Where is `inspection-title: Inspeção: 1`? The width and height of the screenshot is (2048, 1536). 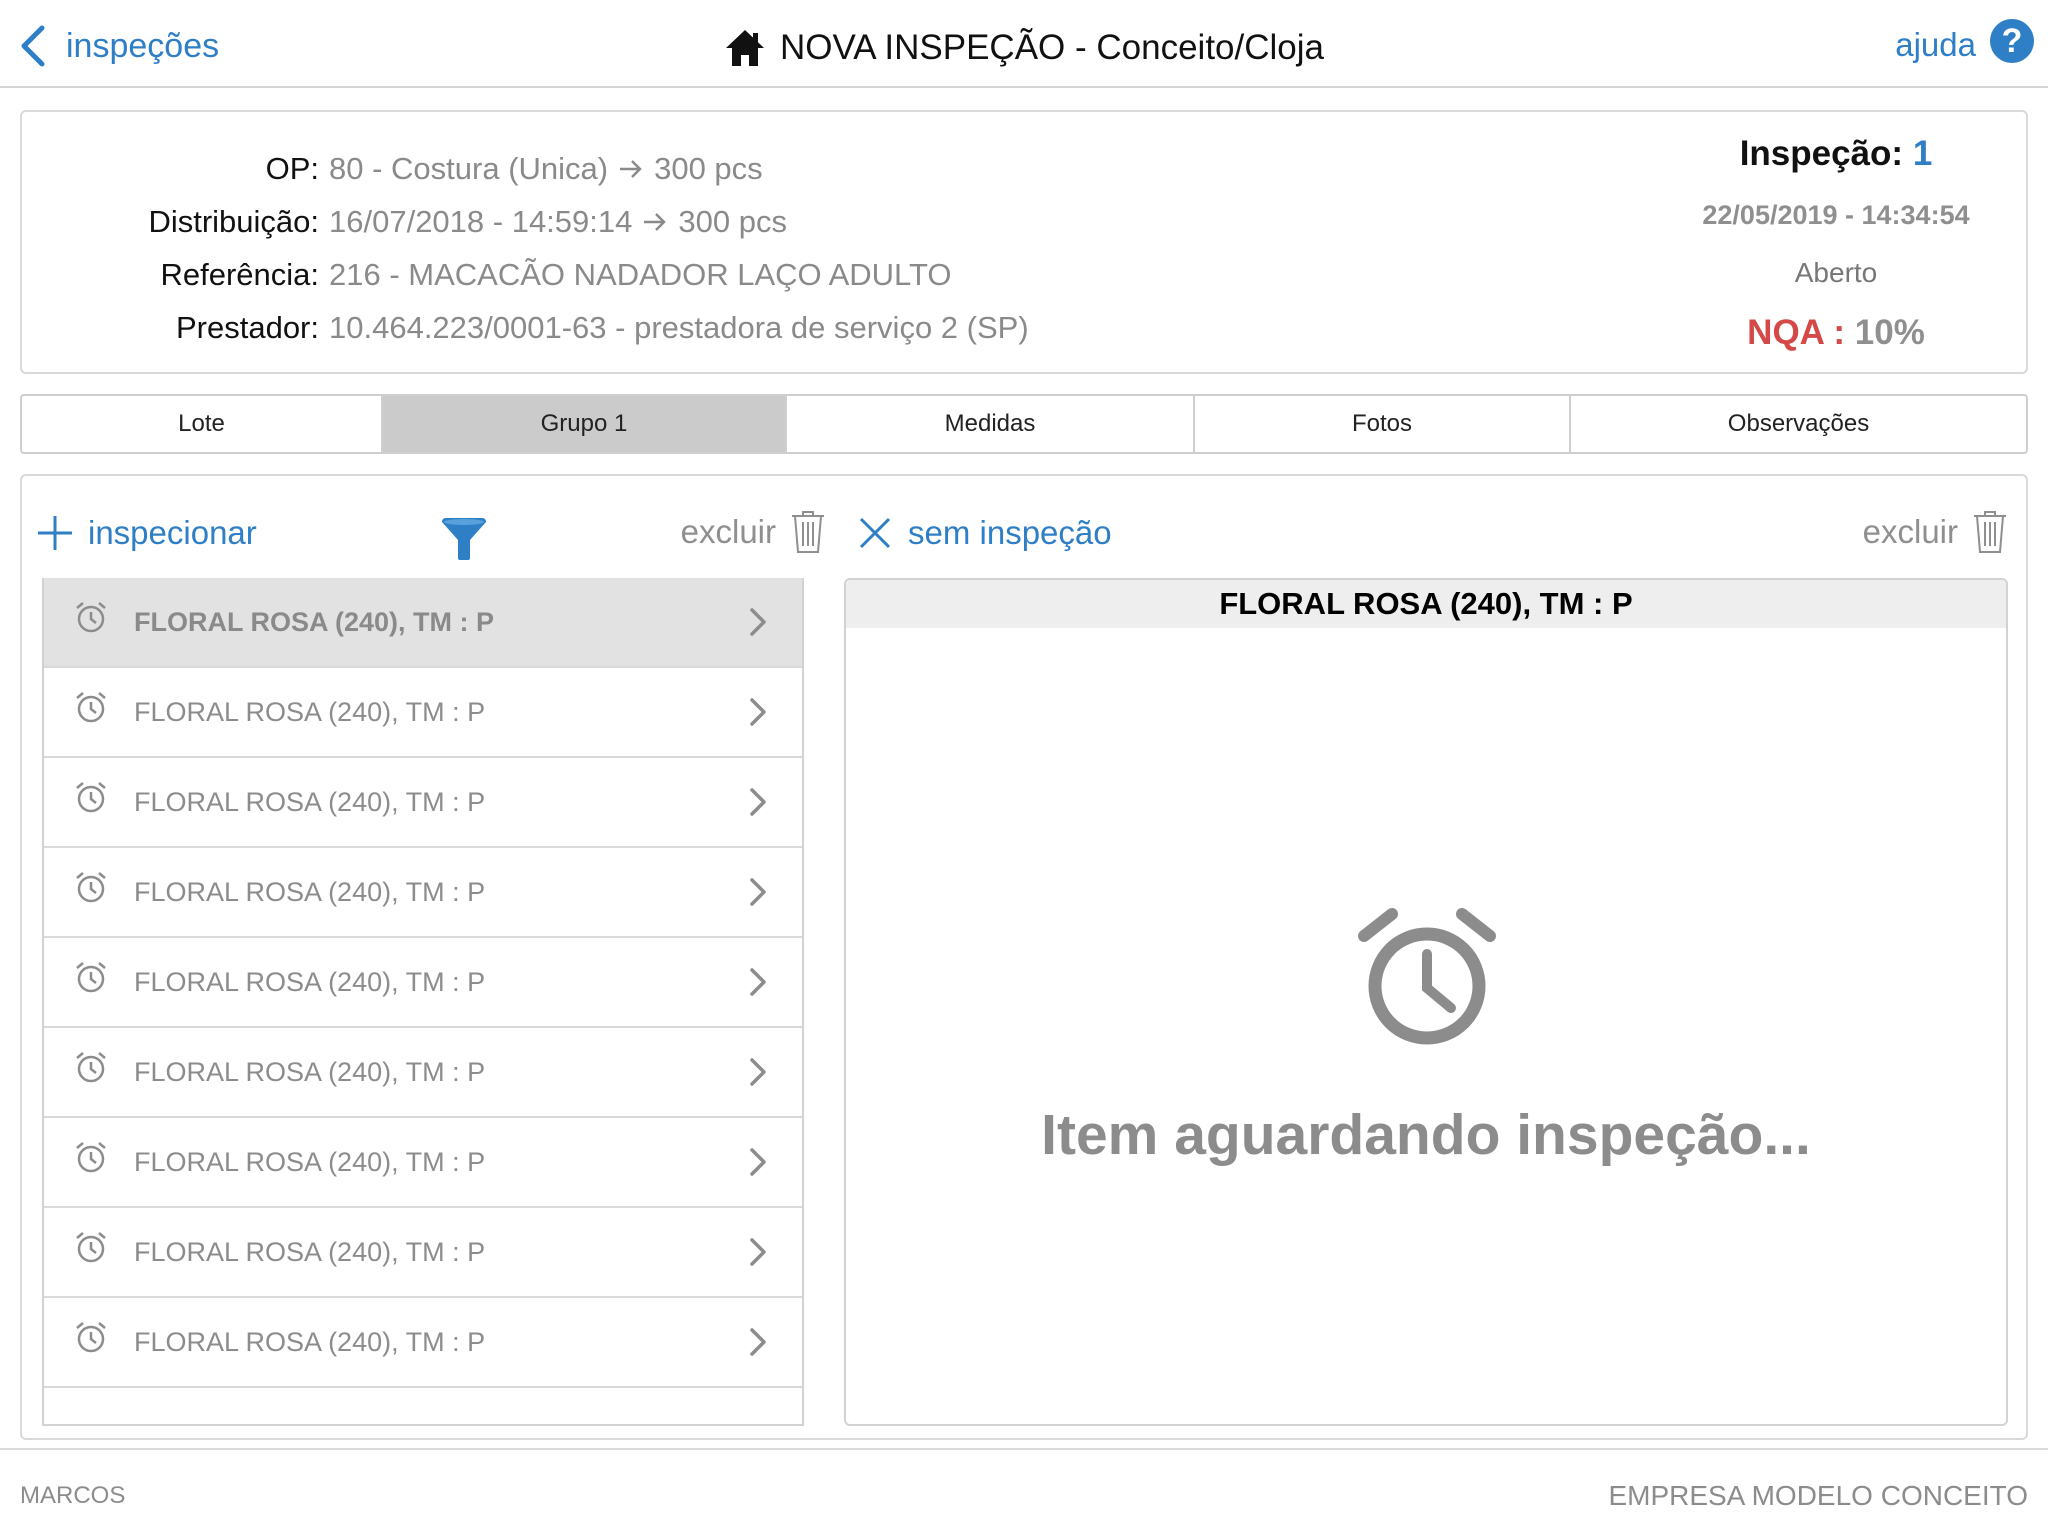 inspection-title: Inspeção: 1 is located at coordinates (1836, 154).